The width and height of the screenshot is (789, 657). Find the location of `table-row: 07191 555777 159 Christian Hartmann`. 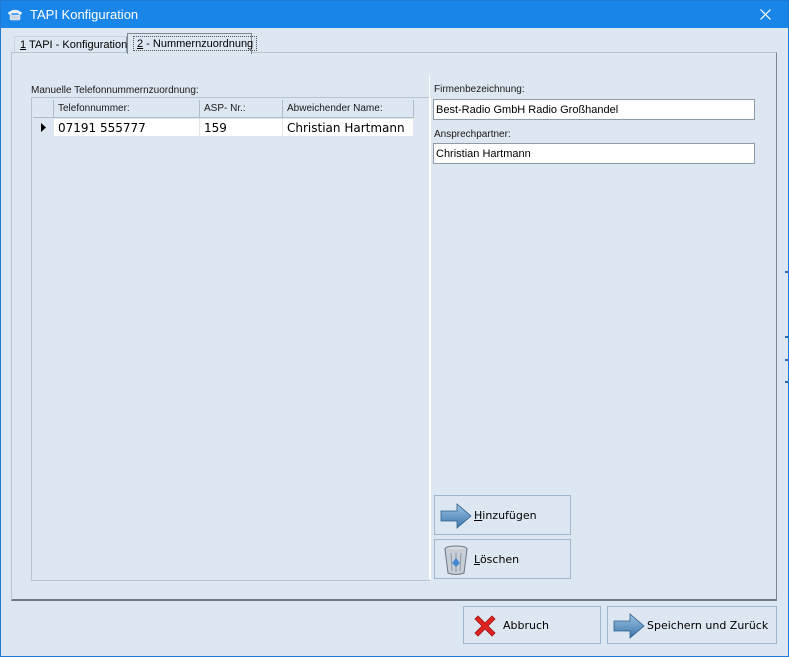

table-row: 07191 555777 159 Christian Hartmann is located at coordinates (228, 127).